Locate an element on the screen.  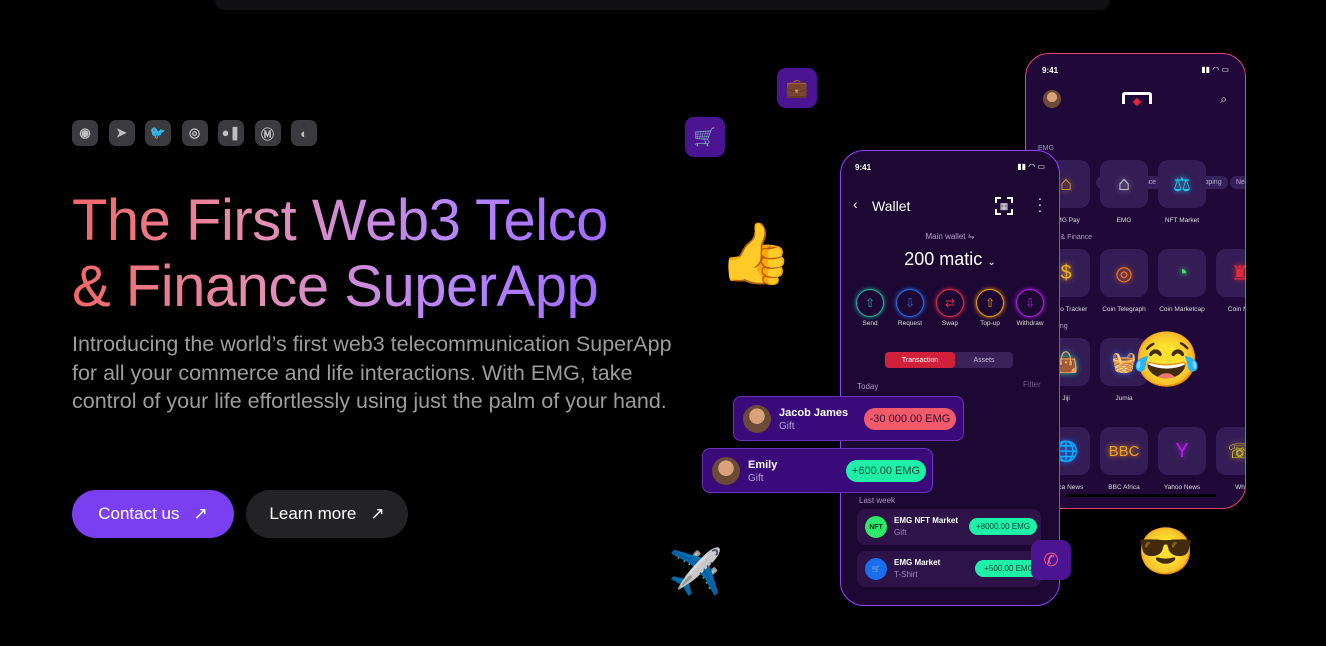
transaction-card: Emily Gift +600.00 EMG is located at coordinates (817, 470).